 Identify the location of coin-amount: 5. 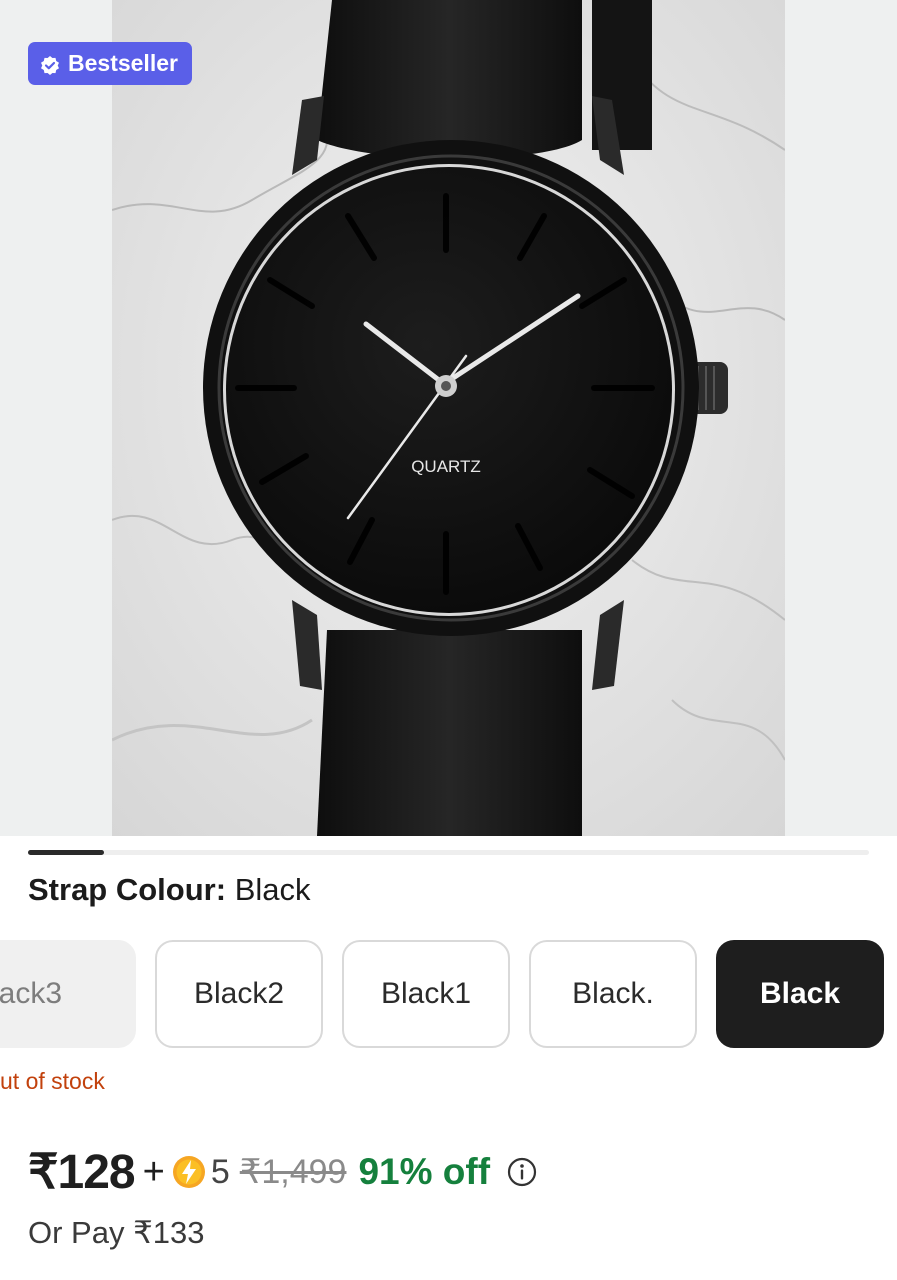
(220, 1171).